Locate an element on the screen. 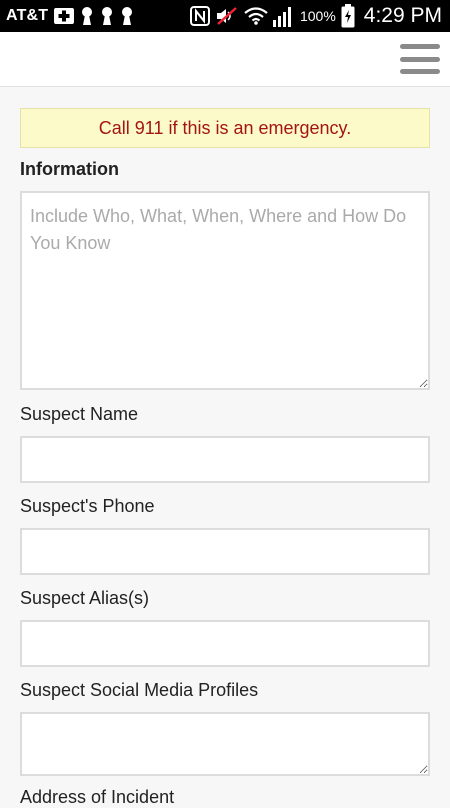  status-bar: AT&T 100% 4:29 PM is located at coordinates (225, 16).